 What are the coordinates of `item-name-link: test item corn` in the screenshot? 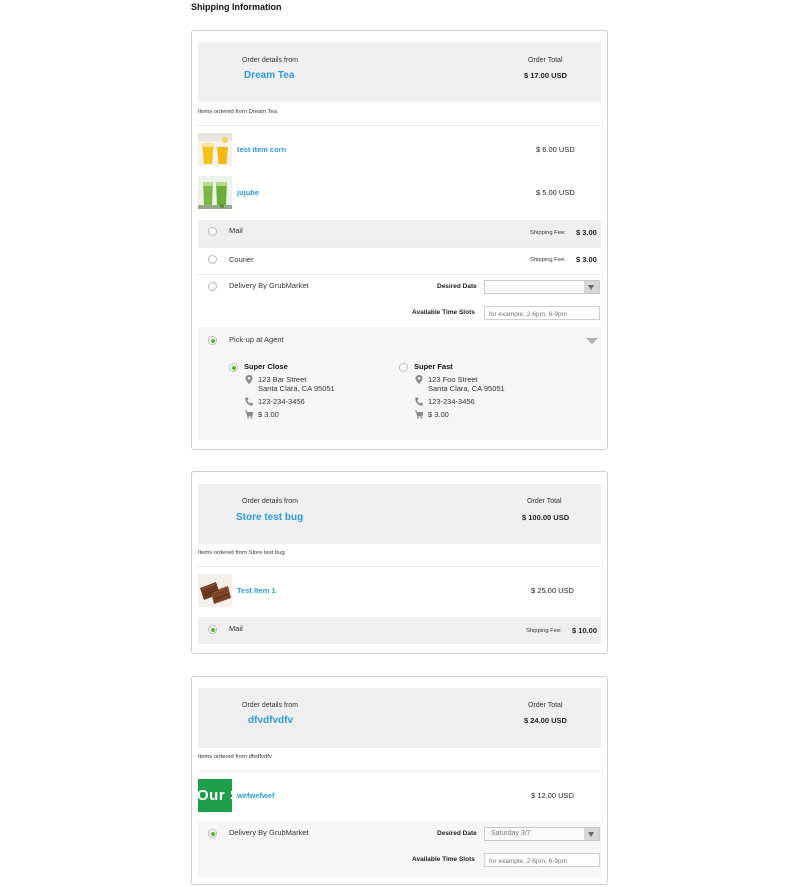 It's located at (261, 149).